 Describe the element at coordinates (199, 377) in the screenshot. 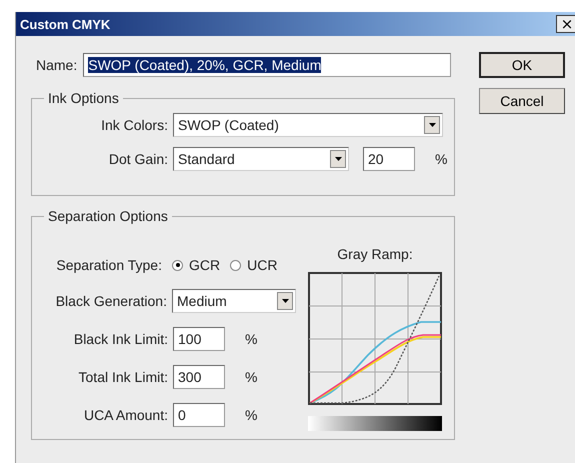

I see `number-field: 300` at that location.